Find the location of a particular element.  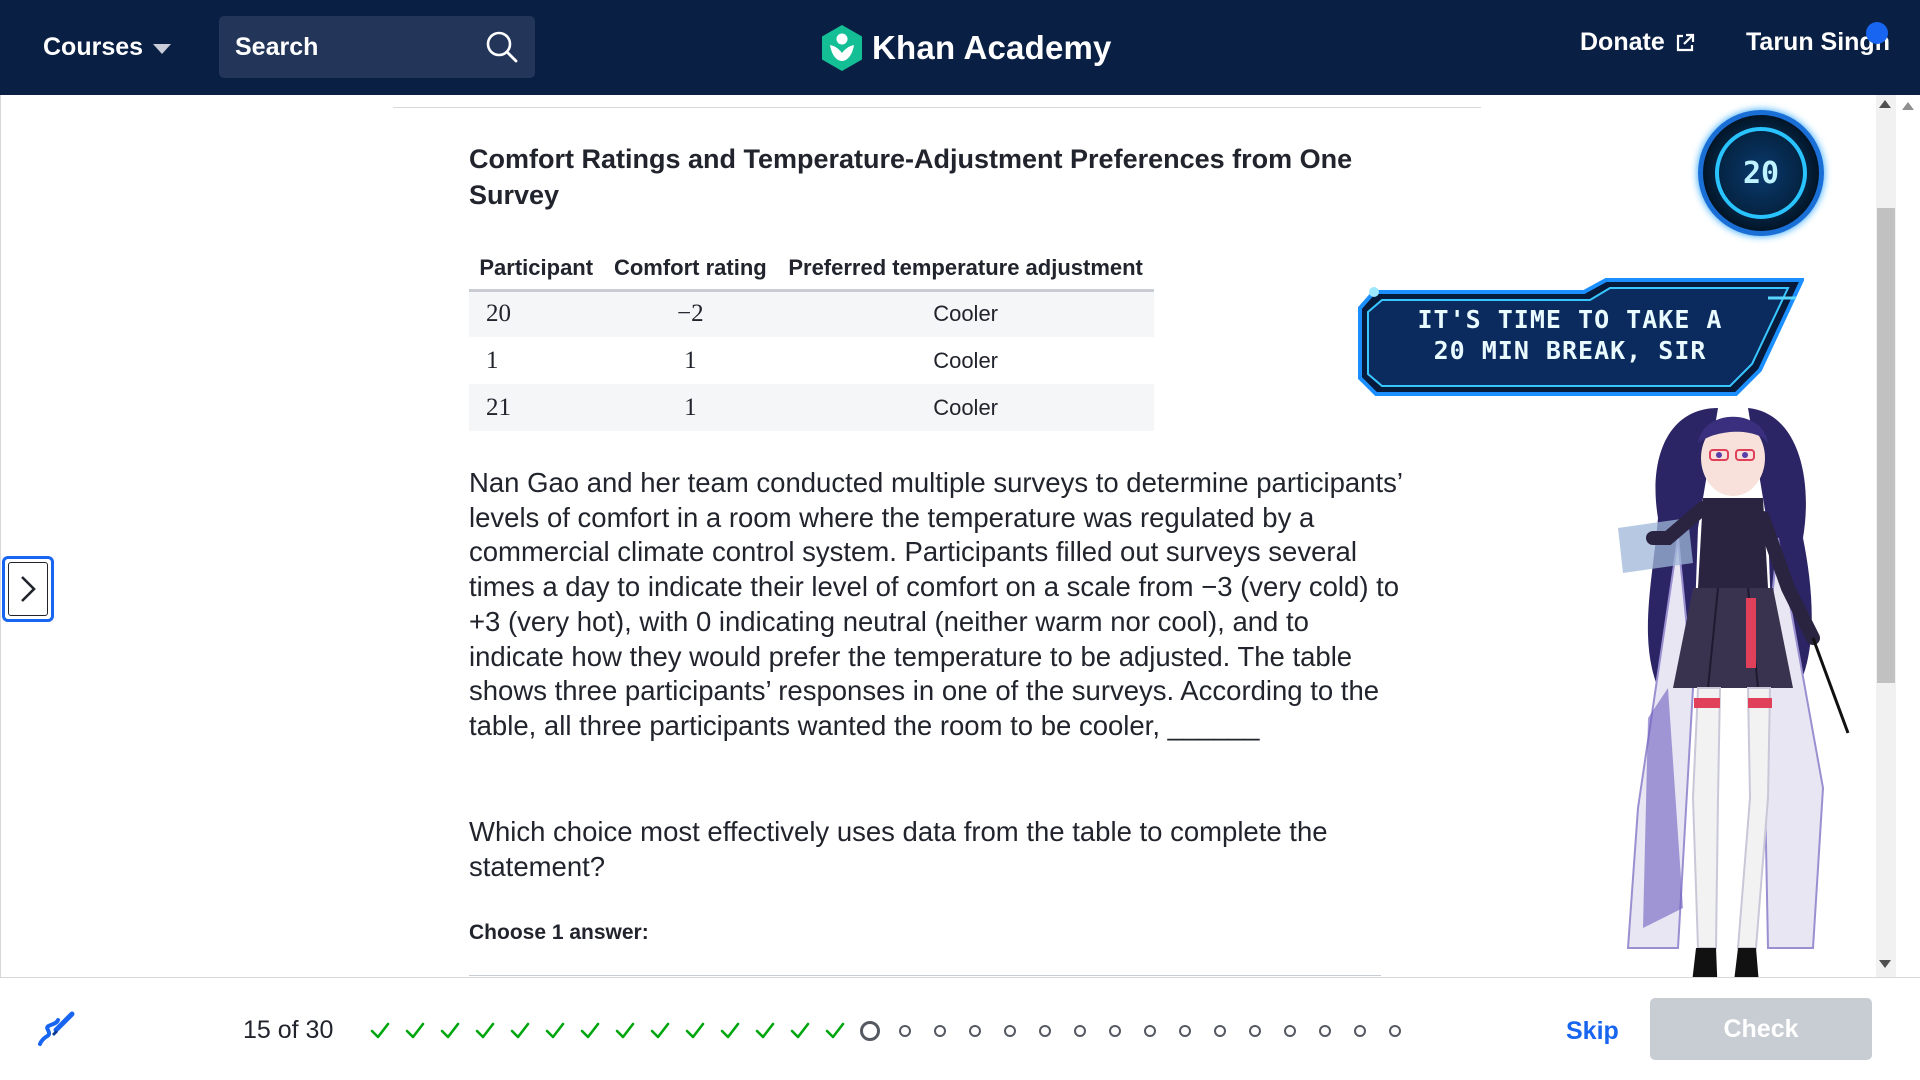

progress-step-current is located at coordinates (869, 1031).